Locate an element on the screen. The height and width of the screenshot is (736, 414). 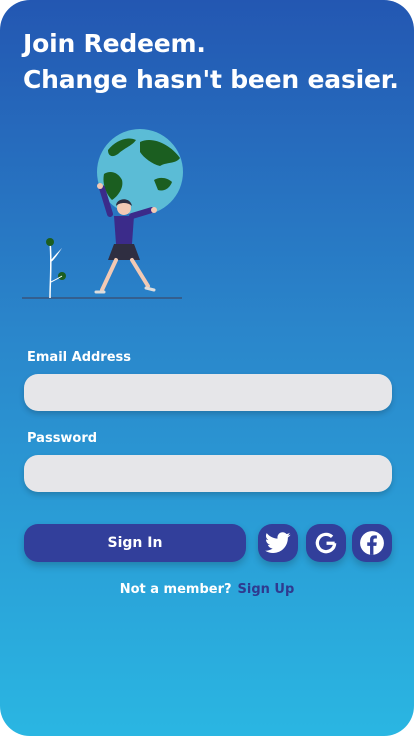
facebook-login-button is located at coordinates (372, 543).